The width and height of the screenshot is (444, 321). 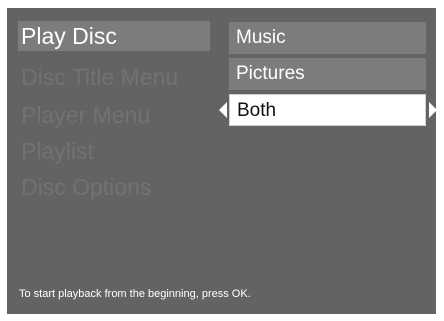 What do you see at coordinates (327, 110) in the screenshot?
I see `option-both: Both` at bounding box center [327, 110].